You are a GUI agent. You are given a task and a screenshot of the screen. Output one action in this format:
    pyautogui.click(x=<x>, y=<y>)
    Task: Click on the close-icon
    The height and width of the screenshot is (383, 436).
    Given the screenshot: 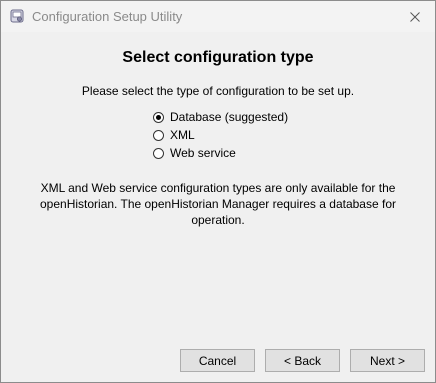 What is the action you would take?
    pyautogui.click(x=415, y=16)
    